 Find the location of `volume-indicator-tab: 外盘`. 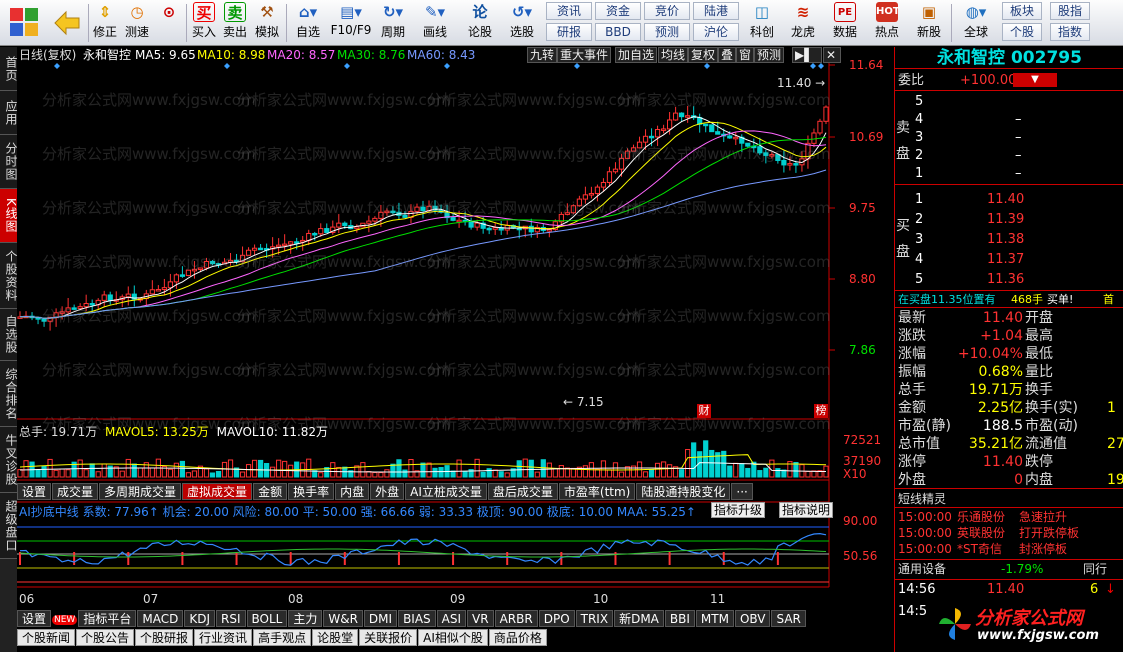

volume-indicator-tab: 外盘 is located at coordinates (387, 491).